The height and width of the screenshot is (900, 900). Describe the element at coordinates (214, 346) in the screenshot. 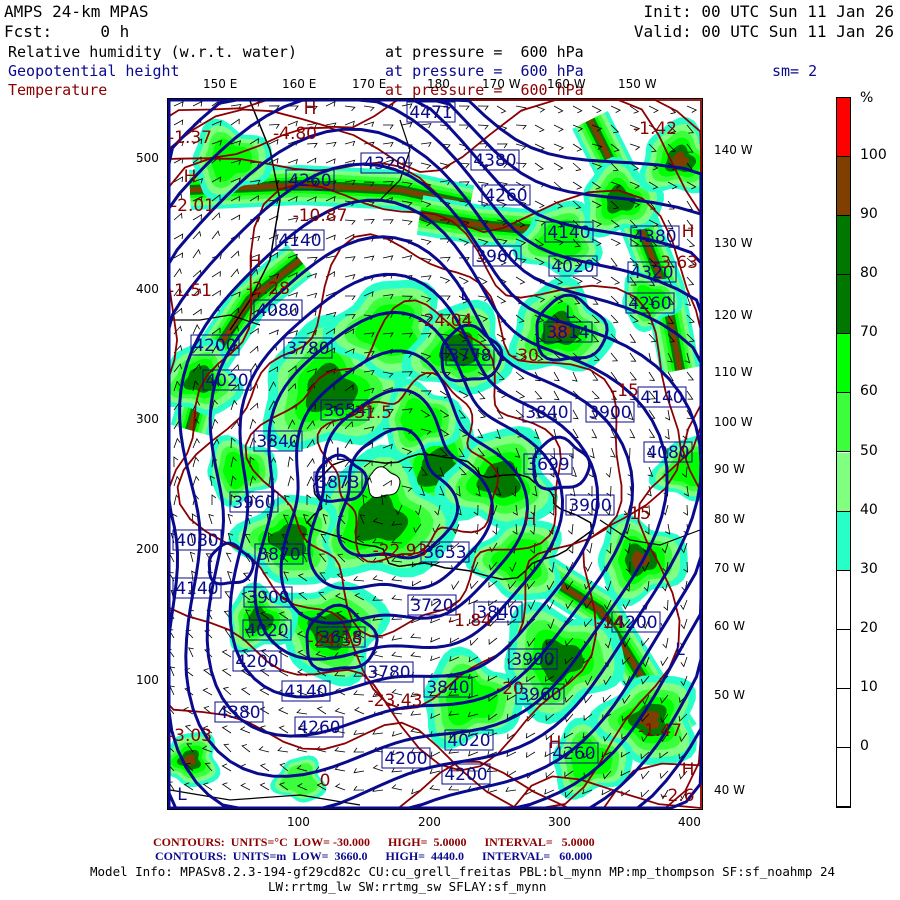

I see `height-label: 4200` at that location.